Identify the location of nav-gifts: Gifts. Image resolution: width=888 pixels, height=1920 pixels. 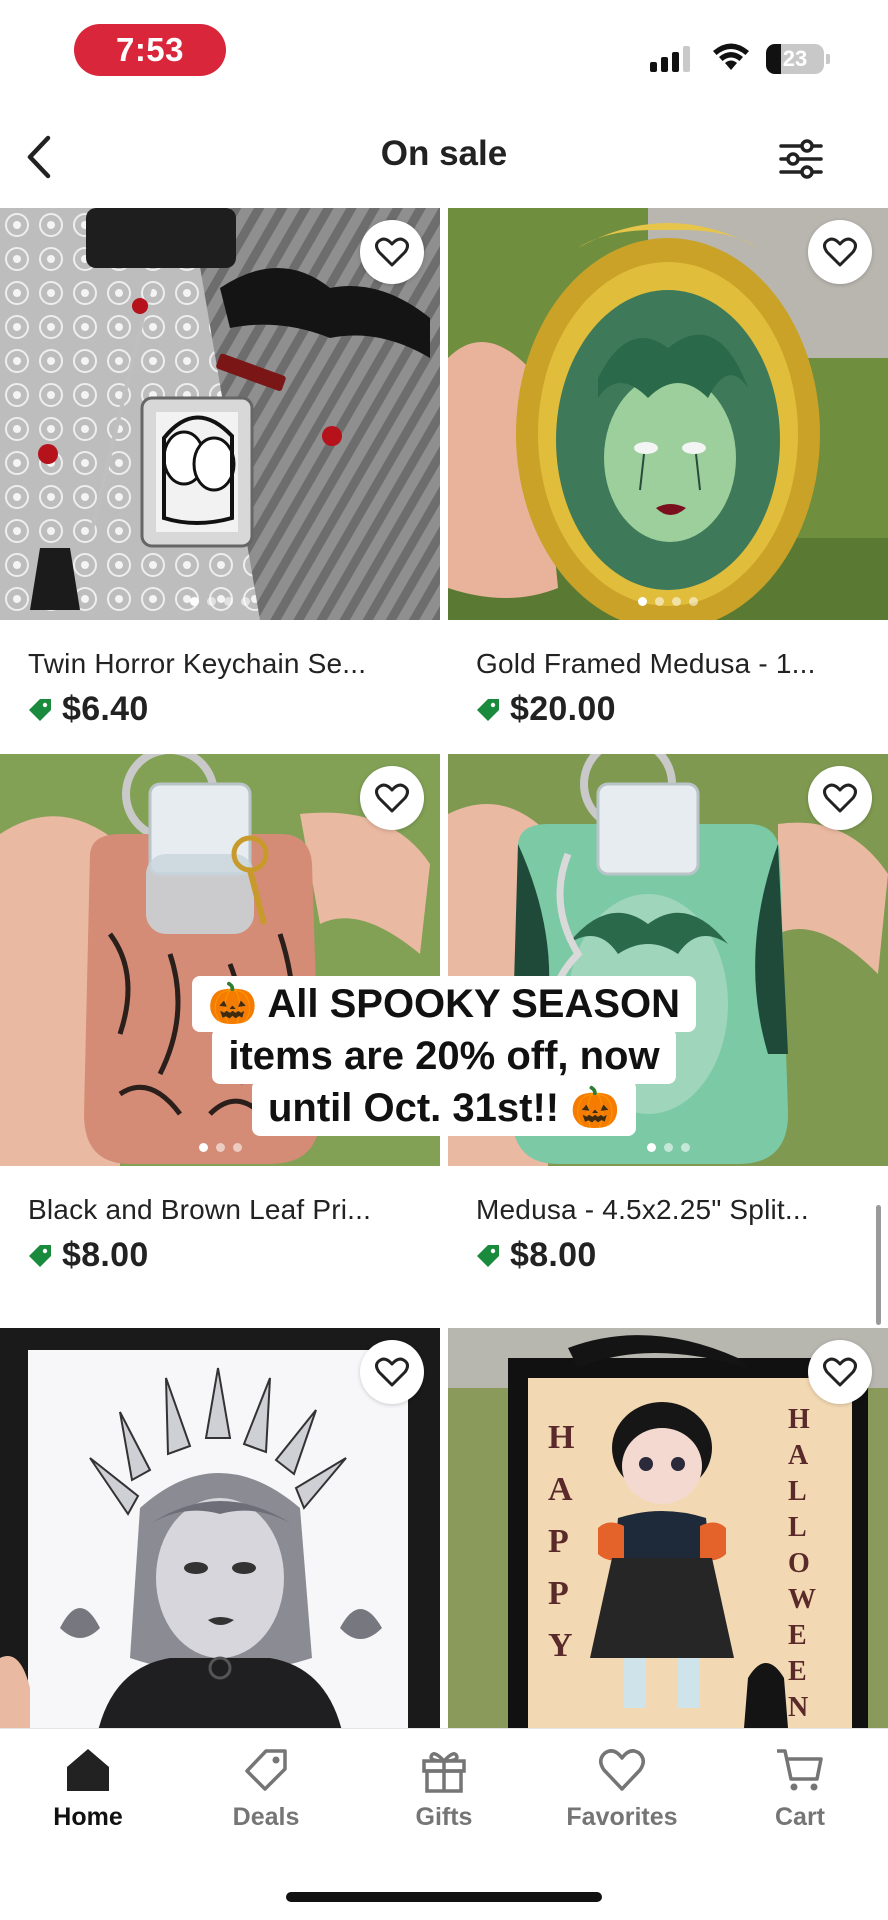
(444, 1807).